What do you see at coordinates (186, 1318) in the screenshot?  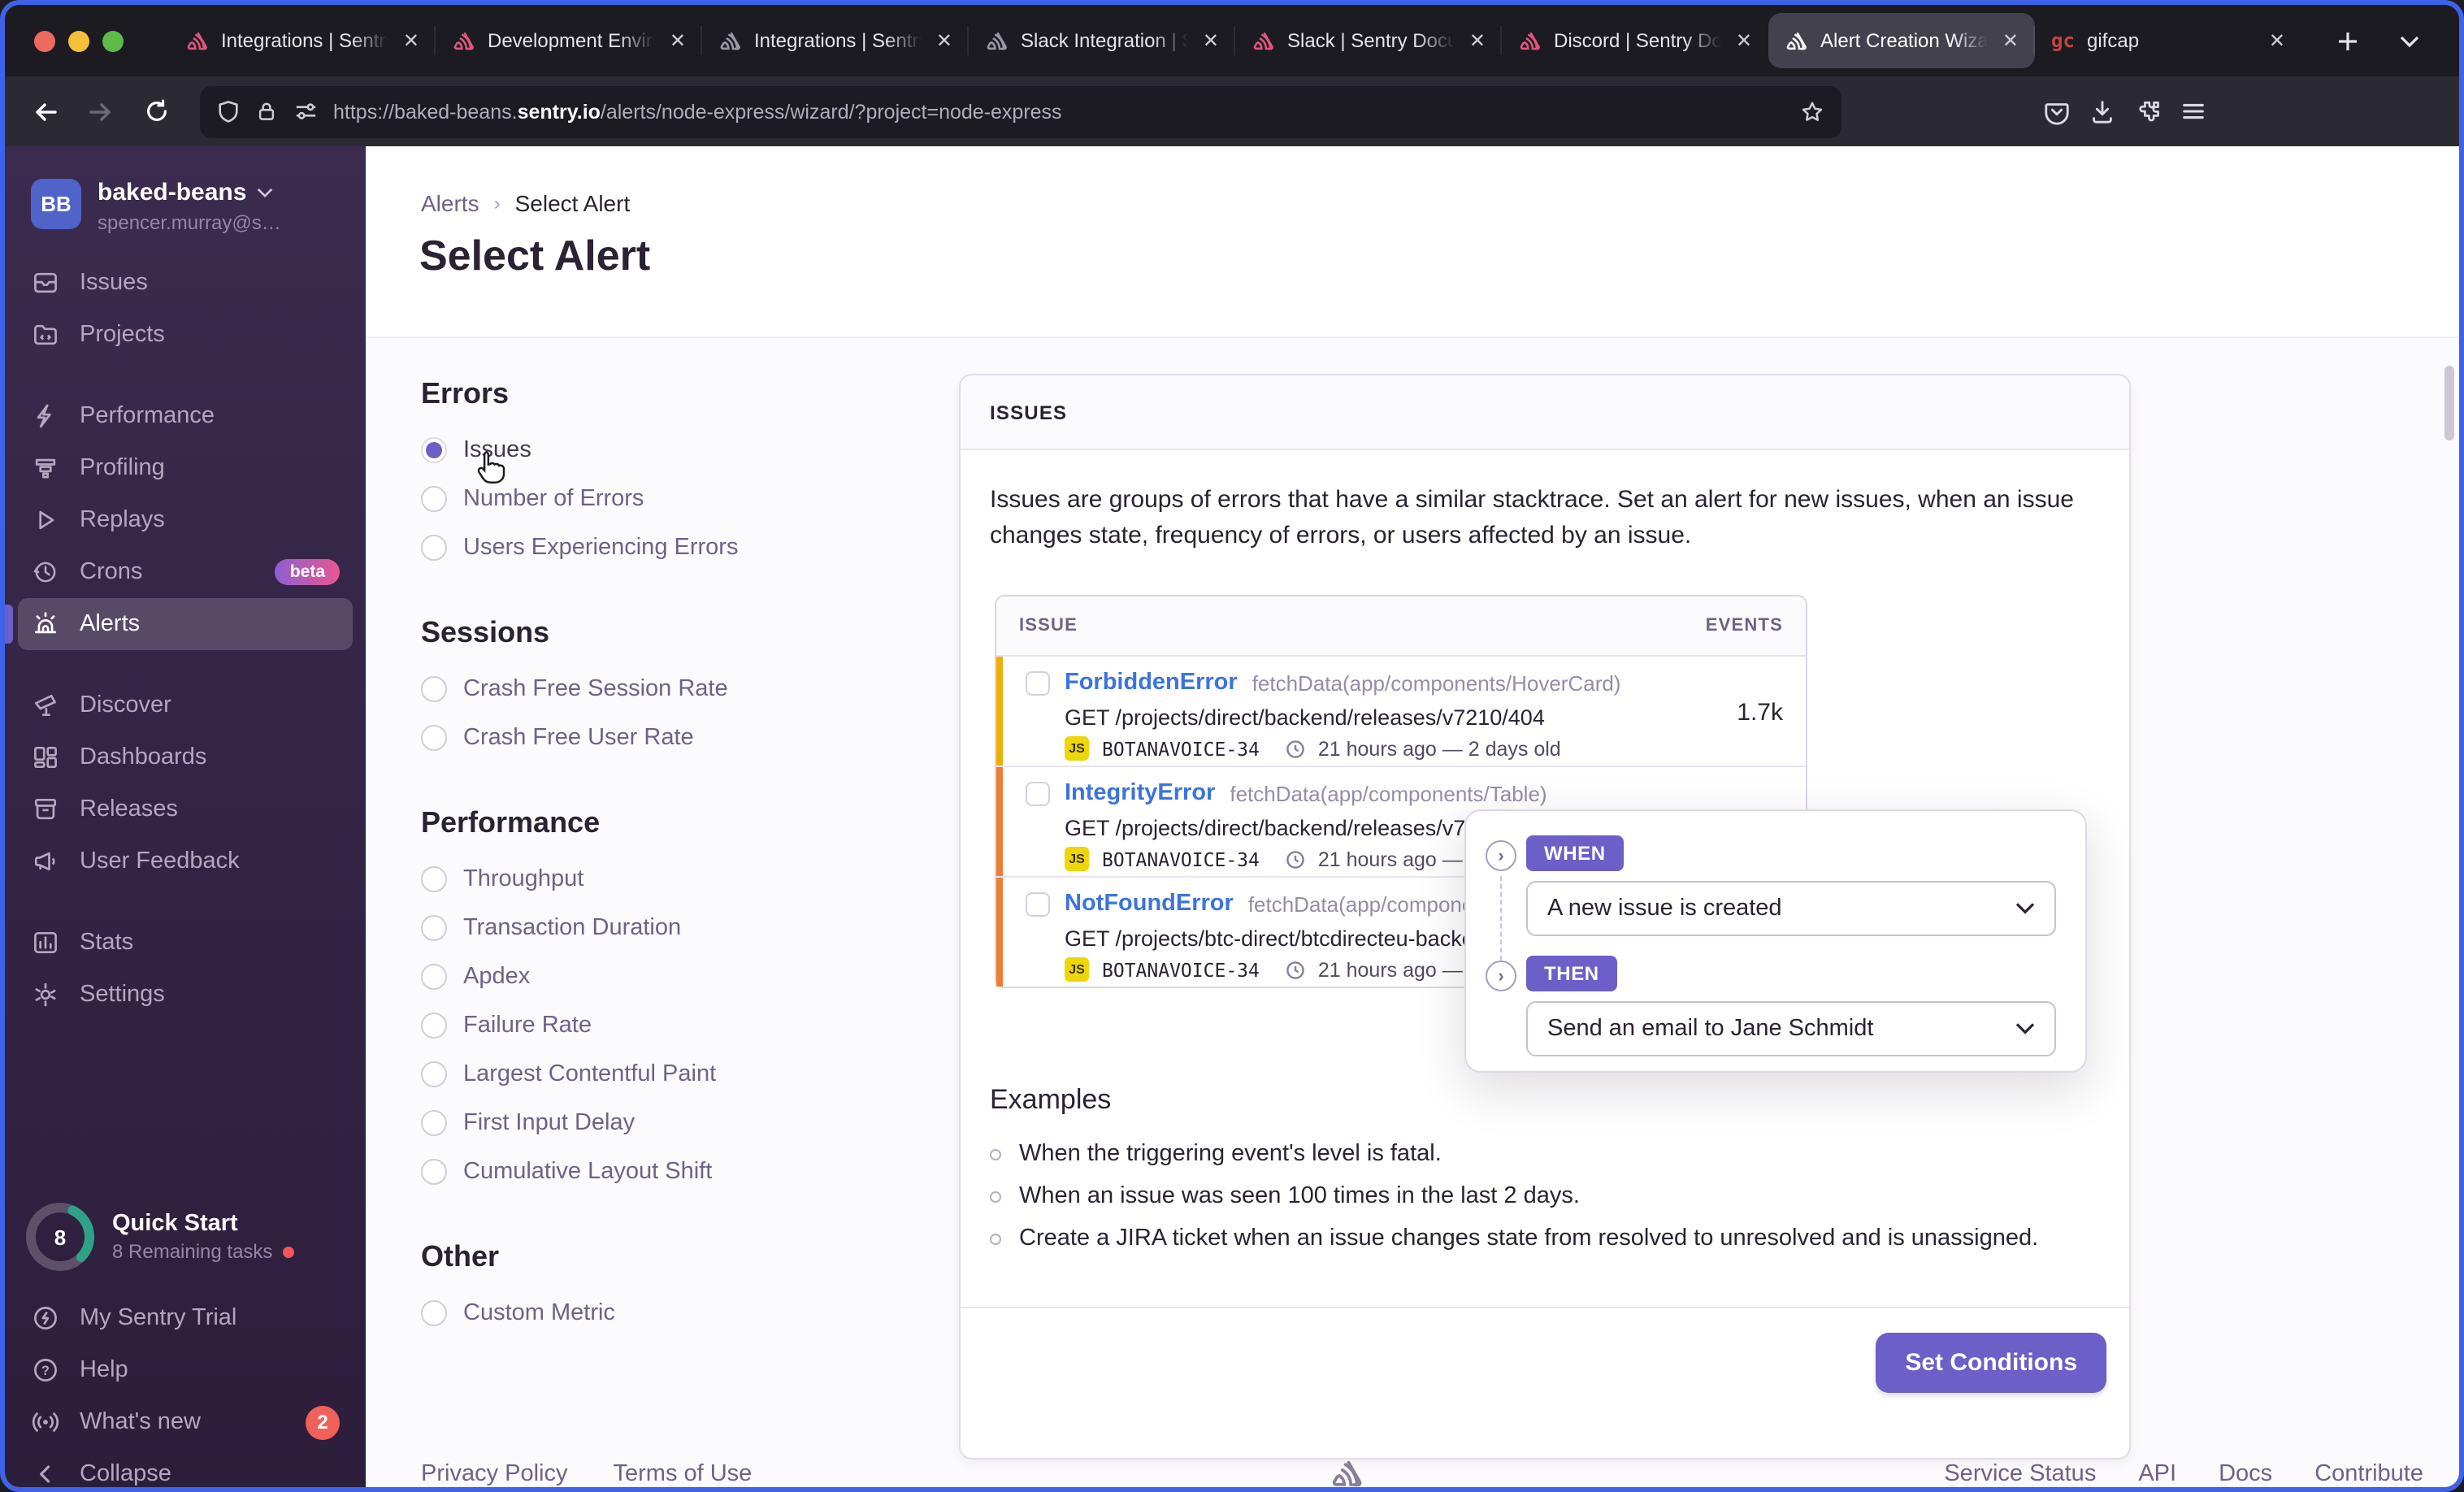 I see `sidebar-item-trial: My Sentry Trial` at bounding box center [186, 1318].